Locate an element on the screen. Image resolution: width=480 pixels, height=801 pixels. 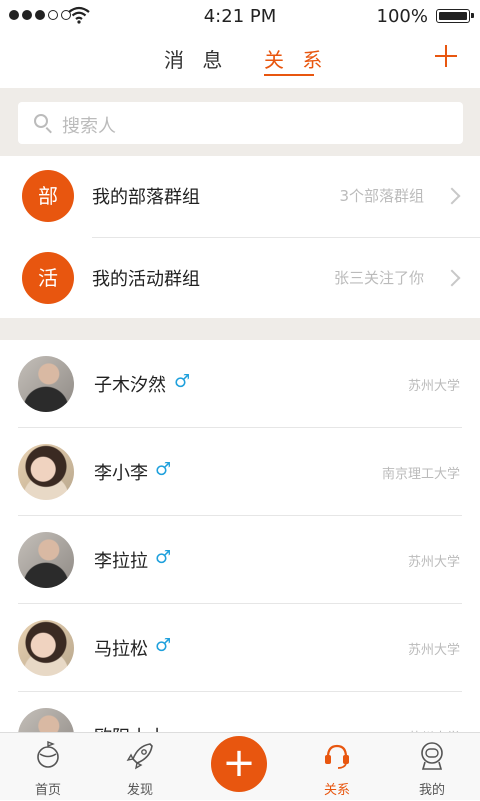
search-input: 搜索人 is located at coordinates (240, 123).